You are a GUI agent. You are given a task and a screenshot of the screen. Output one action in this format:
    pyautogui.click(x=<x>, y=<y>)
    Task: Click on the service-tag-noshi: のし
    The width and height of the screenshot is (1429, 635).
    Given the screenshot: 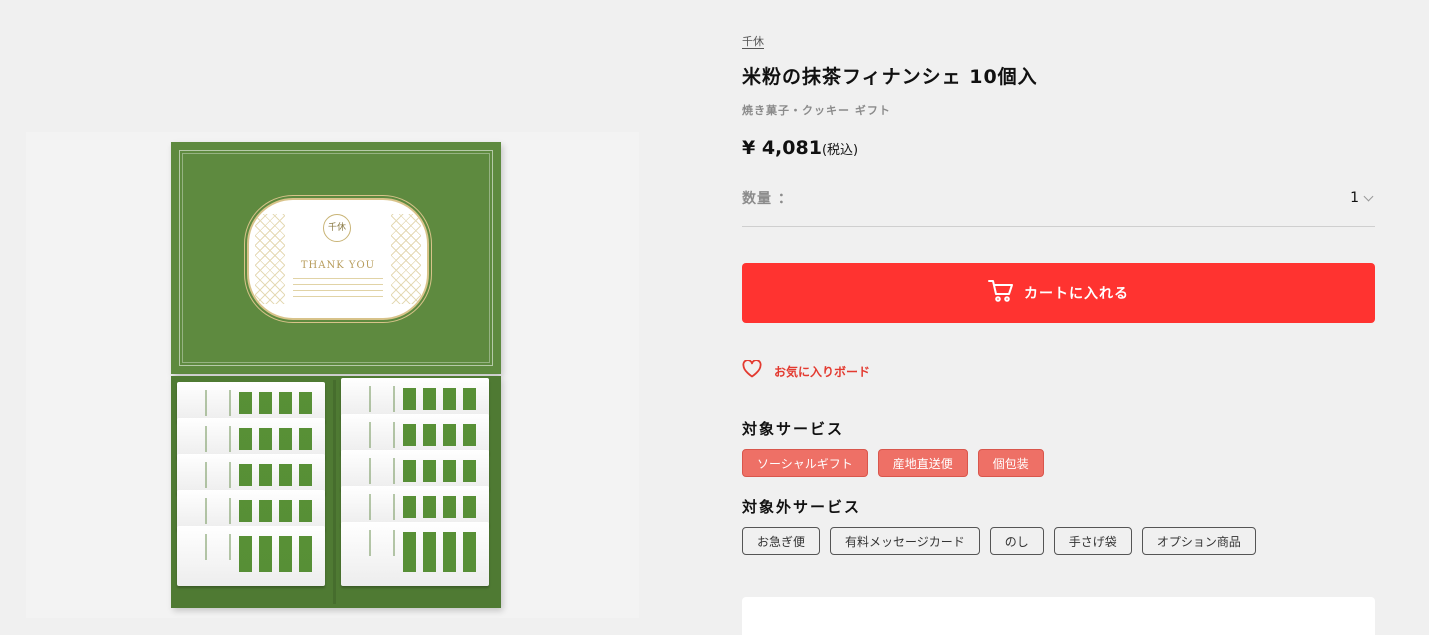 What is the action you would take?
    pyautogui.click(x=1016, y=541)
    